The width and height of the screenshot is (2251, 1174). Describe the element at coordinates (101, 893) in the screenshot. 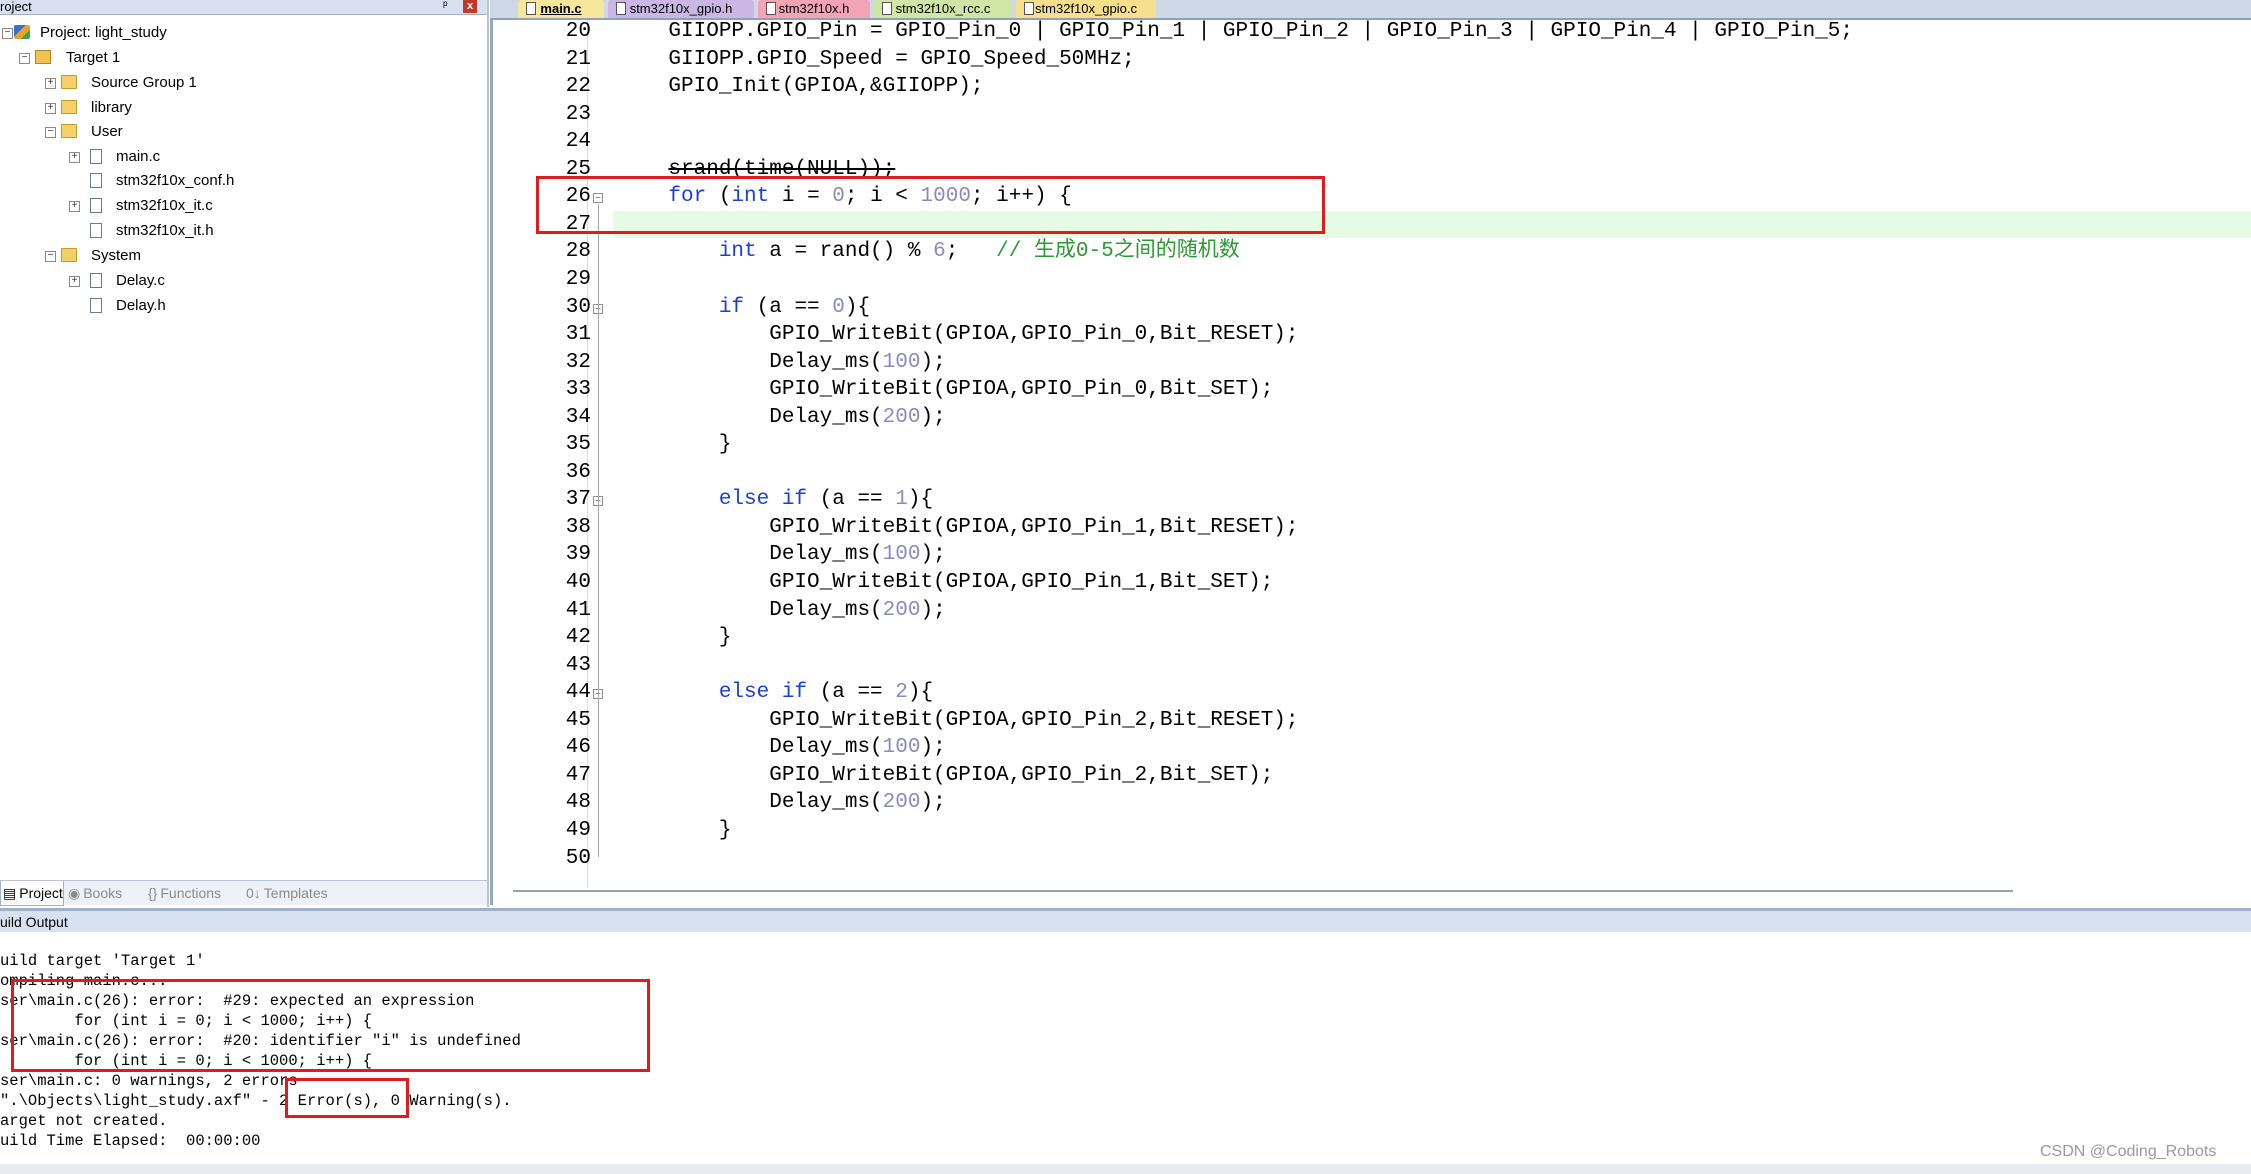

I see `project-tab-books: ◉ Books` at that location.